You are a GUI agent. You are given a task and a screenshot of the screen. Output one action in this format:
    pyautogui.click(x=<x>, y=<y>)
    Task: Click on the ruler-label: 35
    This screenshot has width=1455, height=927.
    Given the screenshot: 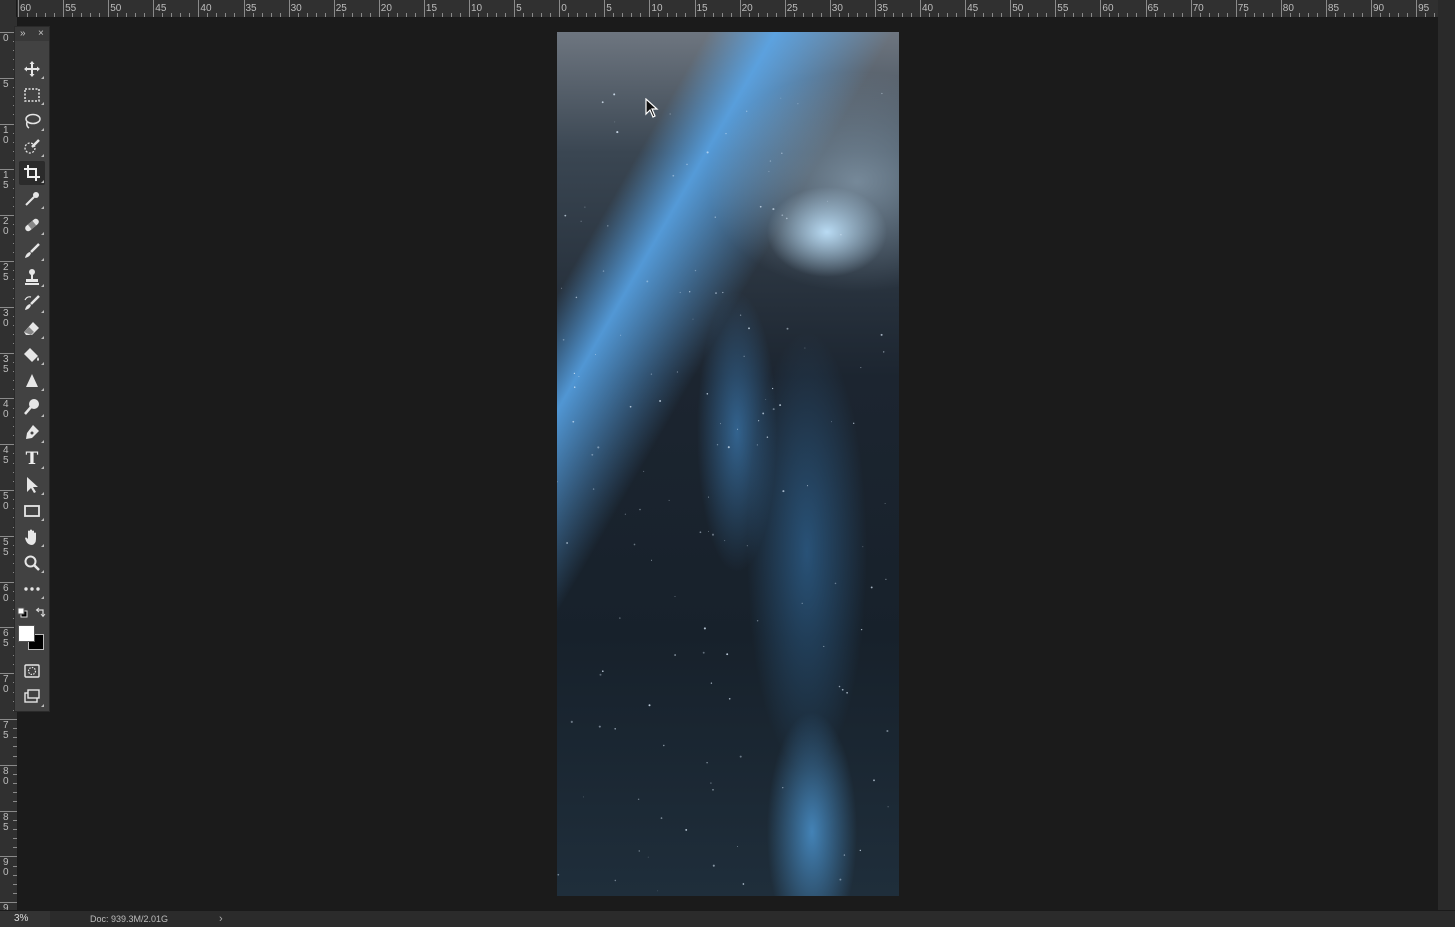 What is the action you would take?
    pyautogui.click(x=882, y=8)
    